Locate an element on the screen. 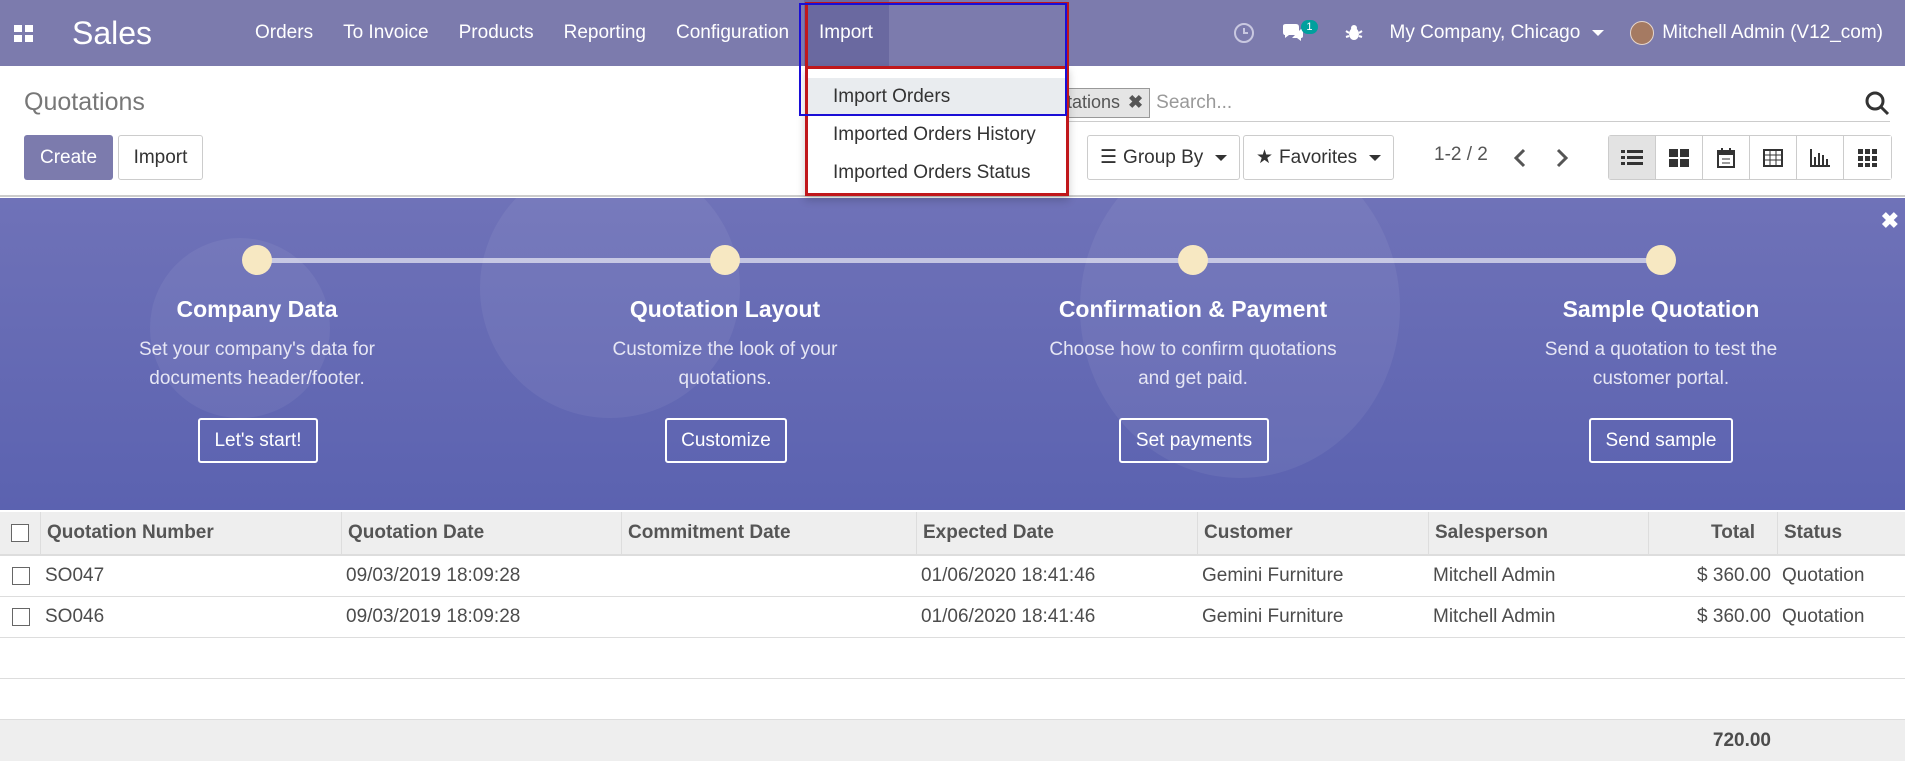 The height and width of the screenshot is (762, 1905). company-switcher: My Company, Chicago is located at coordinates (1497, 33).